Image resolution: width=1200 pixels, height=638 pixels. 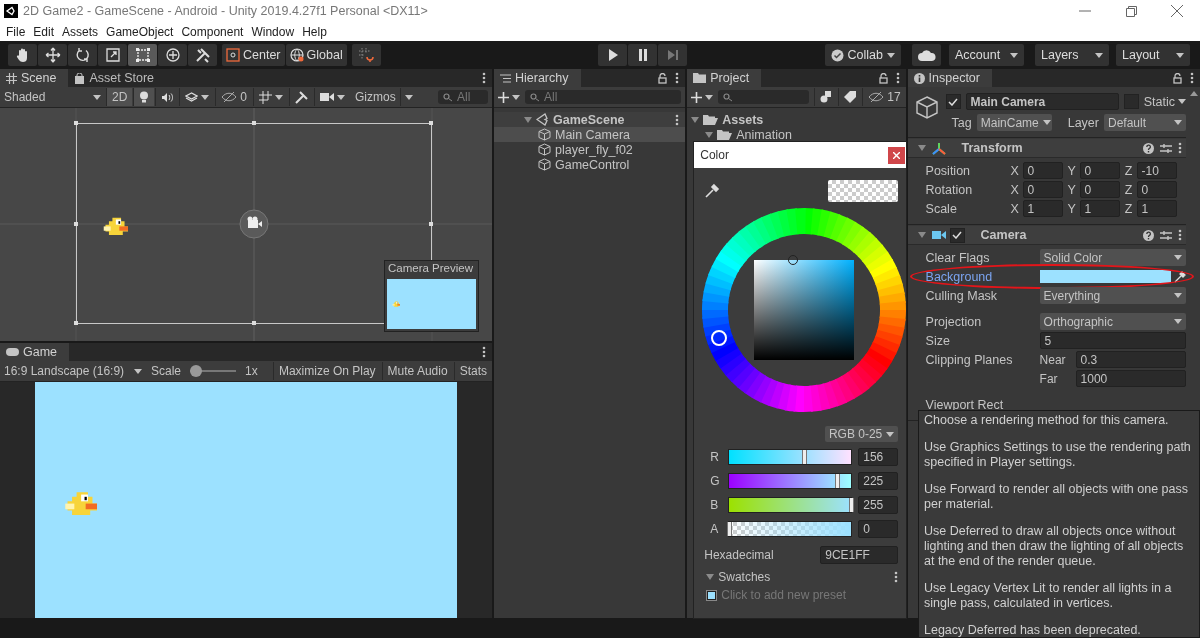 What do you see at coordinates (144, 97) in the screenshot?
I see `lighting-toggle` at bounding box center [144, 97].